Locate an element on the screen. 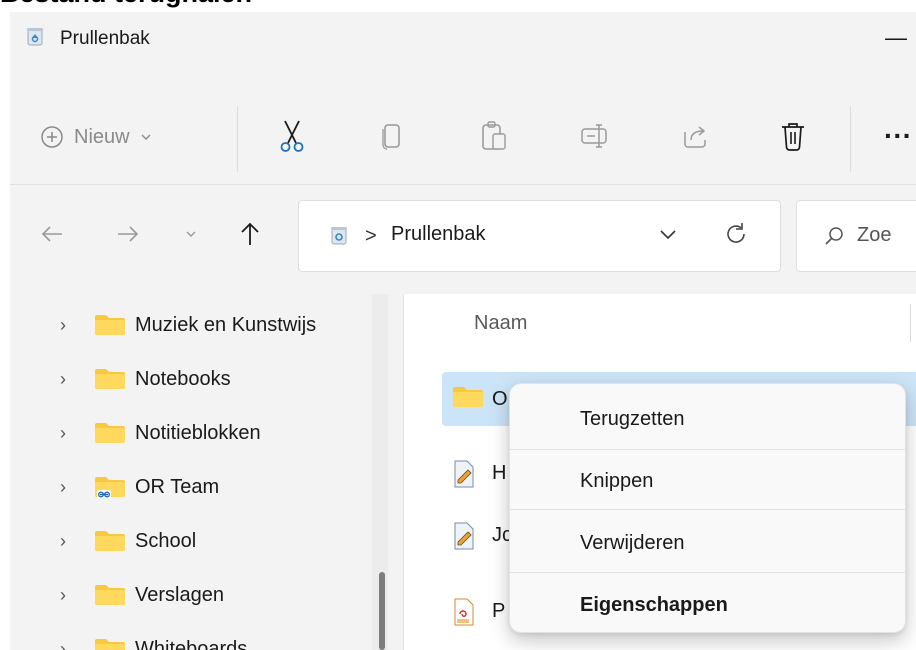 The width and height of the screenshot is (916, 650). properties-menu-item: Eigenschappen is located at coordinates (707, 605).